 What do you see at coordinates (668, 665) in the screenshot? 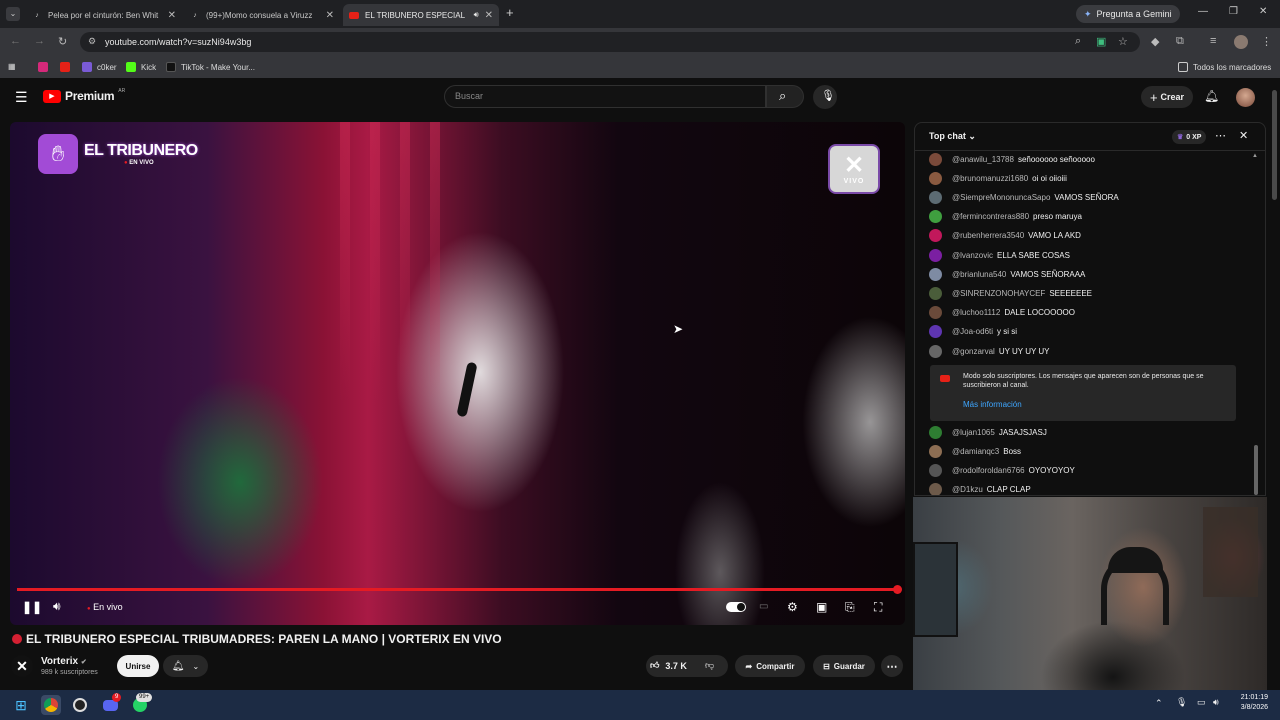
I see `like-button: 👍︎ 3.7 K` at bounding box center [668, 665].